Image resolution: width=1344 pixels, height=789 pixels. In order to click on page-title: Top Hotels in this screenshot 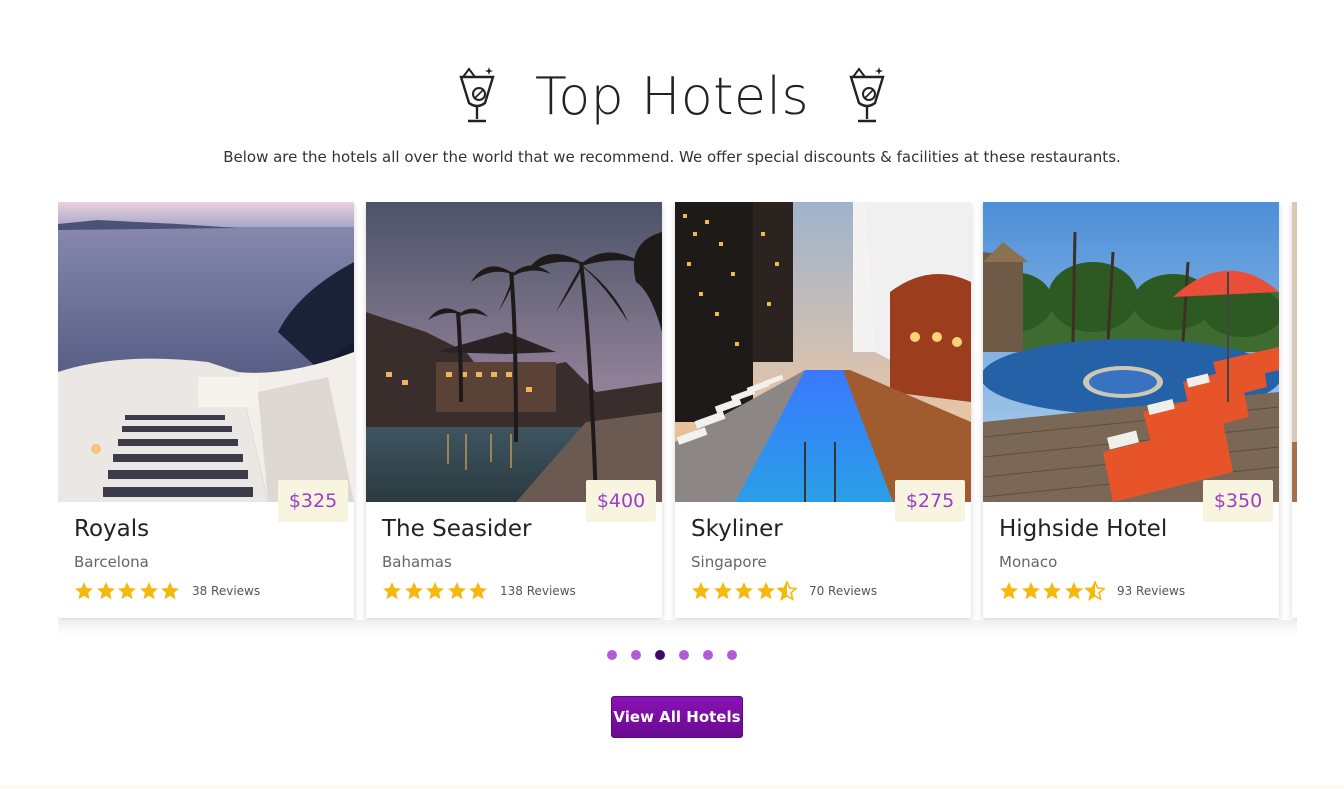, I will do `click(672, 97)`.